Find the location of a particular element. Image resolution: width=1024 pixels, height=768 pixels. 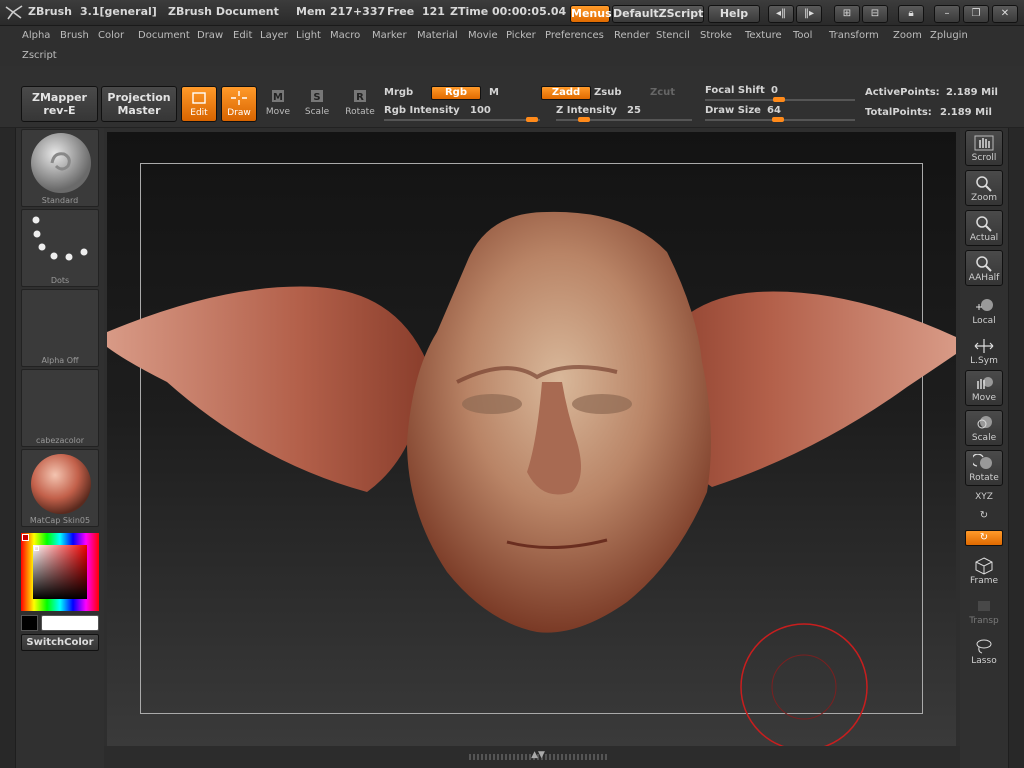

xyz-toggle: XYZ is located at coordinates (984, 499).